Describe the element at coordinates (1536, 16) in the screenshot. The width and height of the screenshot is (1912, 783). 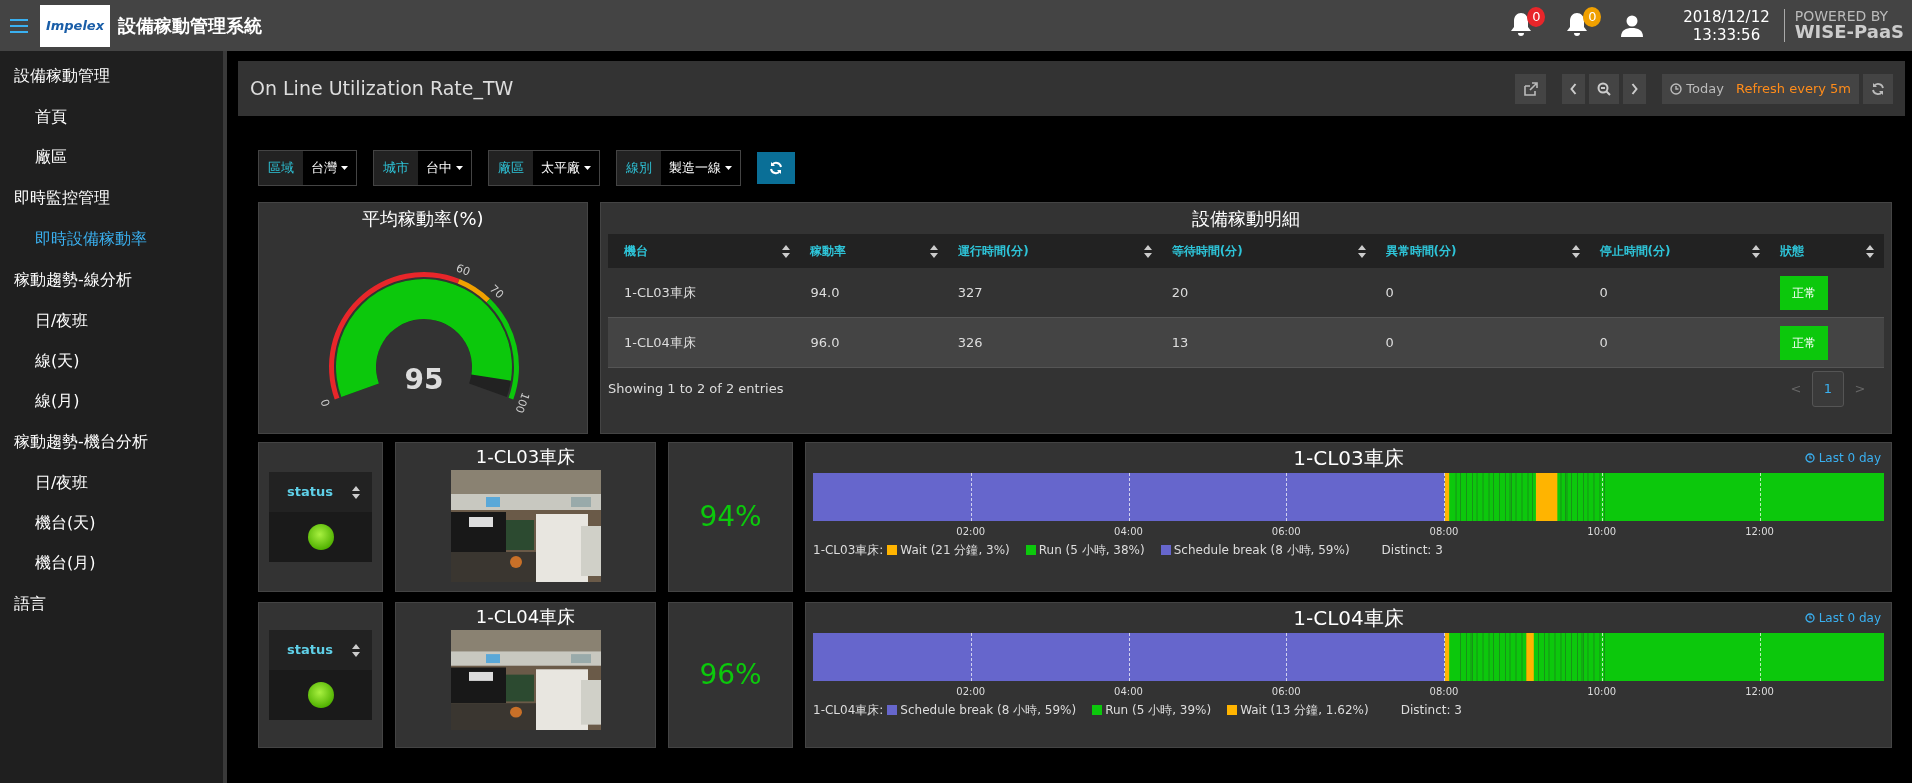
I see `notification-count: 0` at that location.